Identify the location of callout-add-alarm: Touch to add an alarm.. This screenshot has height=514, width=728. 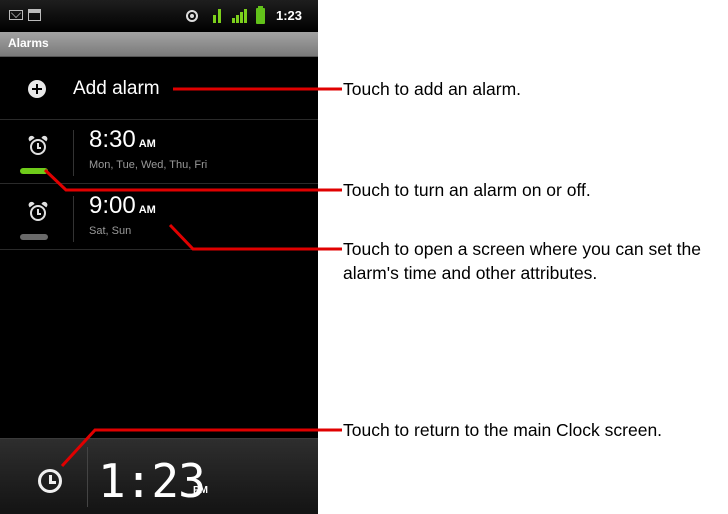
(432, 89).